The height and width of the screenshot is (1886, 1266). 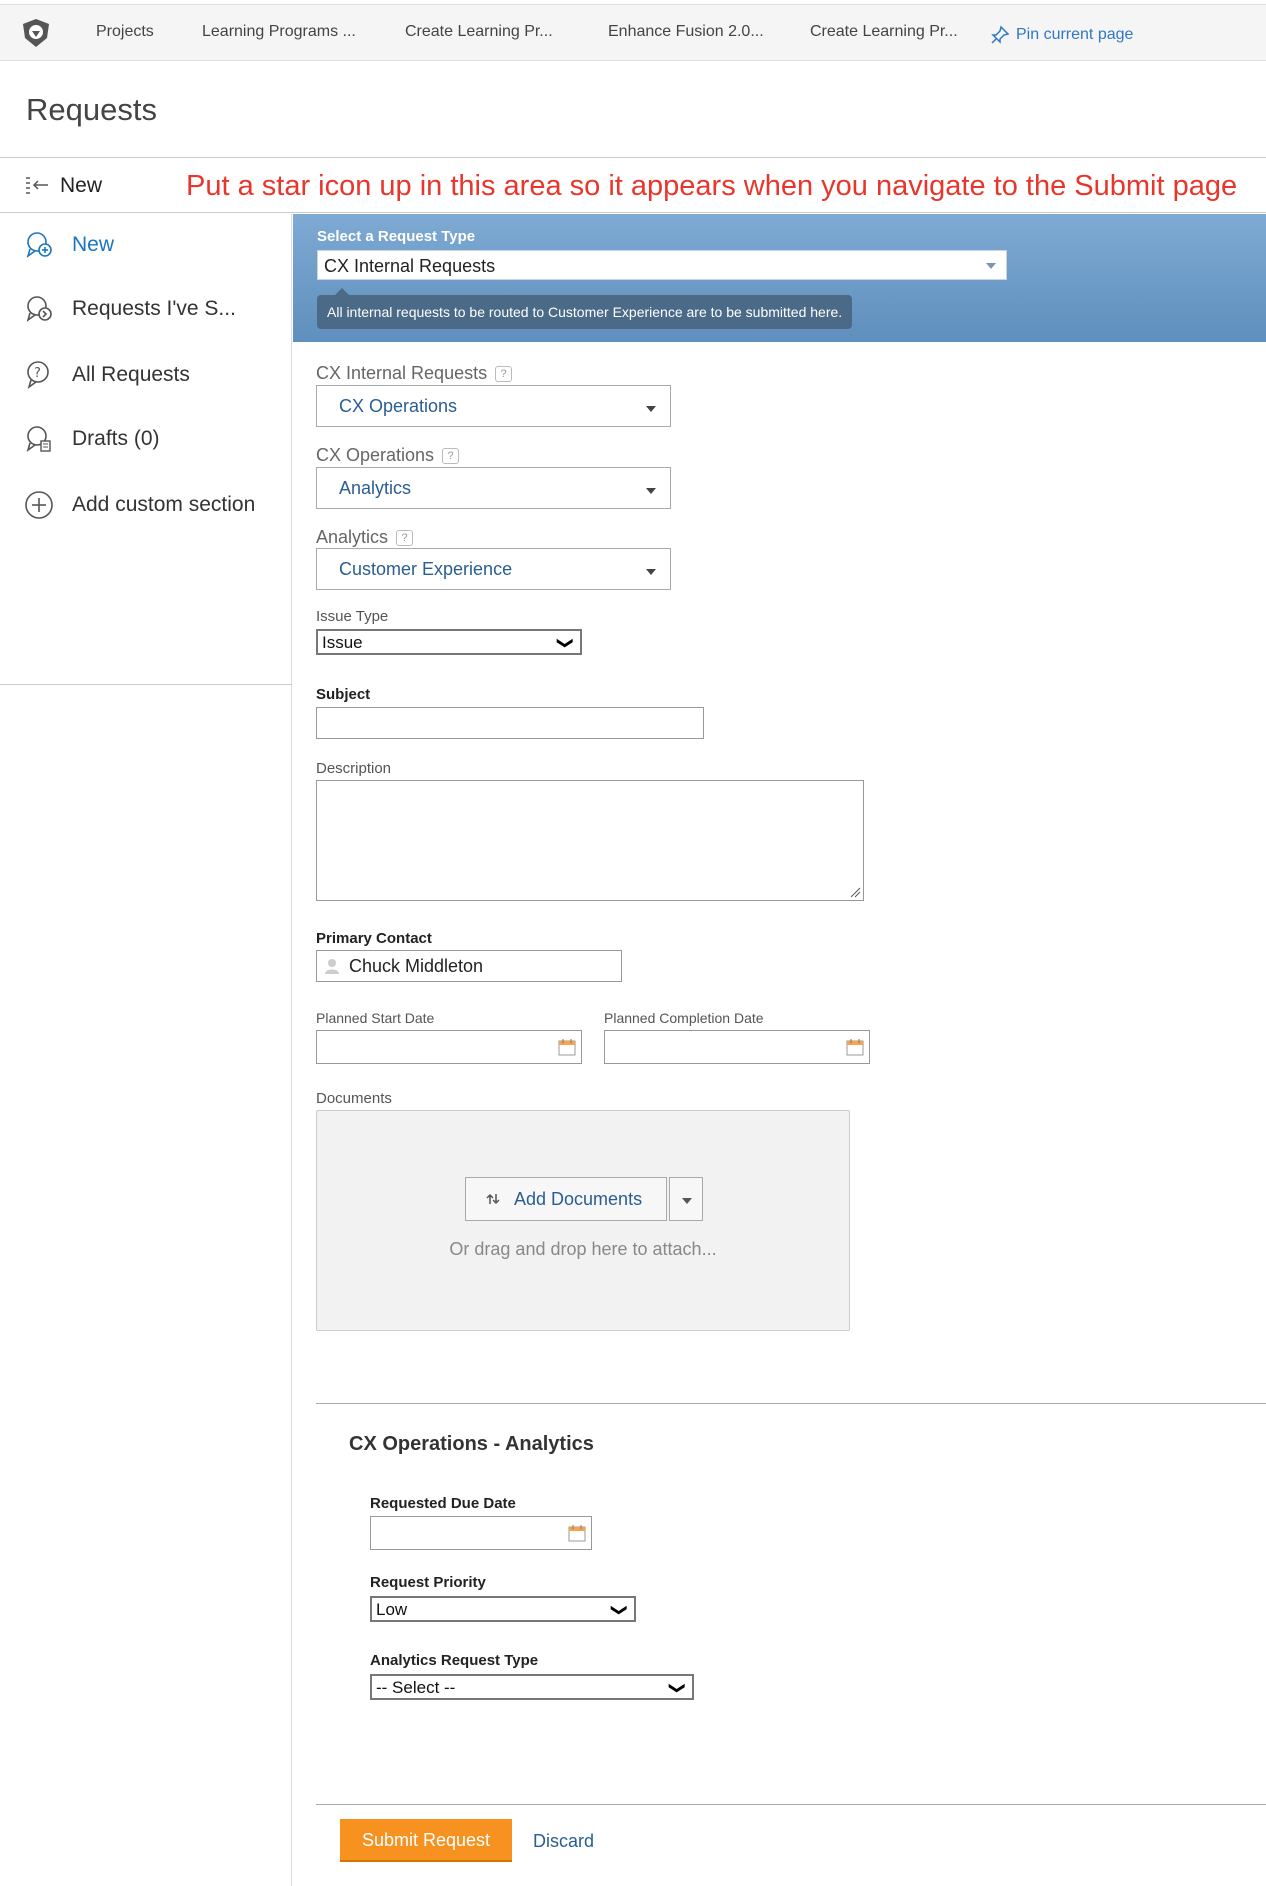 I want to click on subject-input, so click(x=510, y=723).